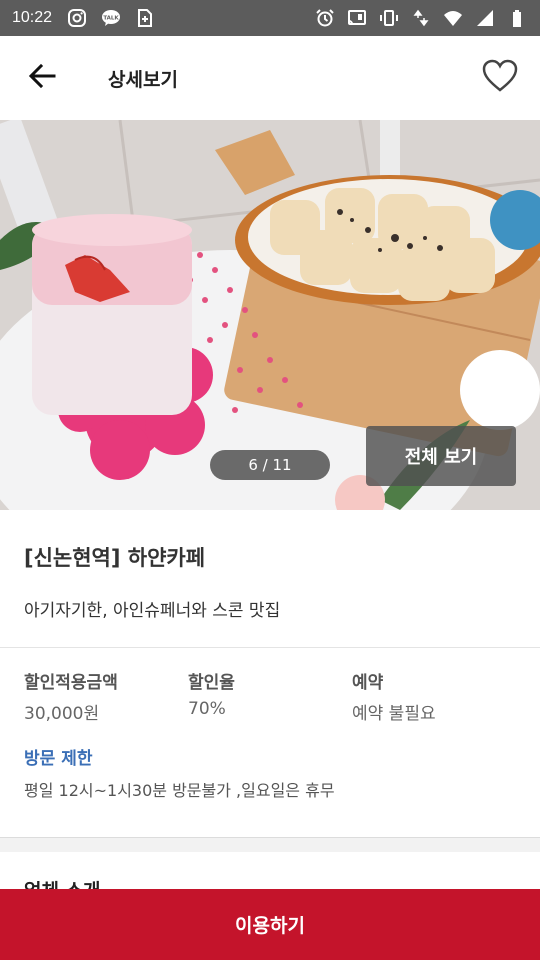 This screenshot has width=540, height=960. I want to click on store-description: 아기자기한, 아인슈페너와 스콘 맛집, so click(152, 611).